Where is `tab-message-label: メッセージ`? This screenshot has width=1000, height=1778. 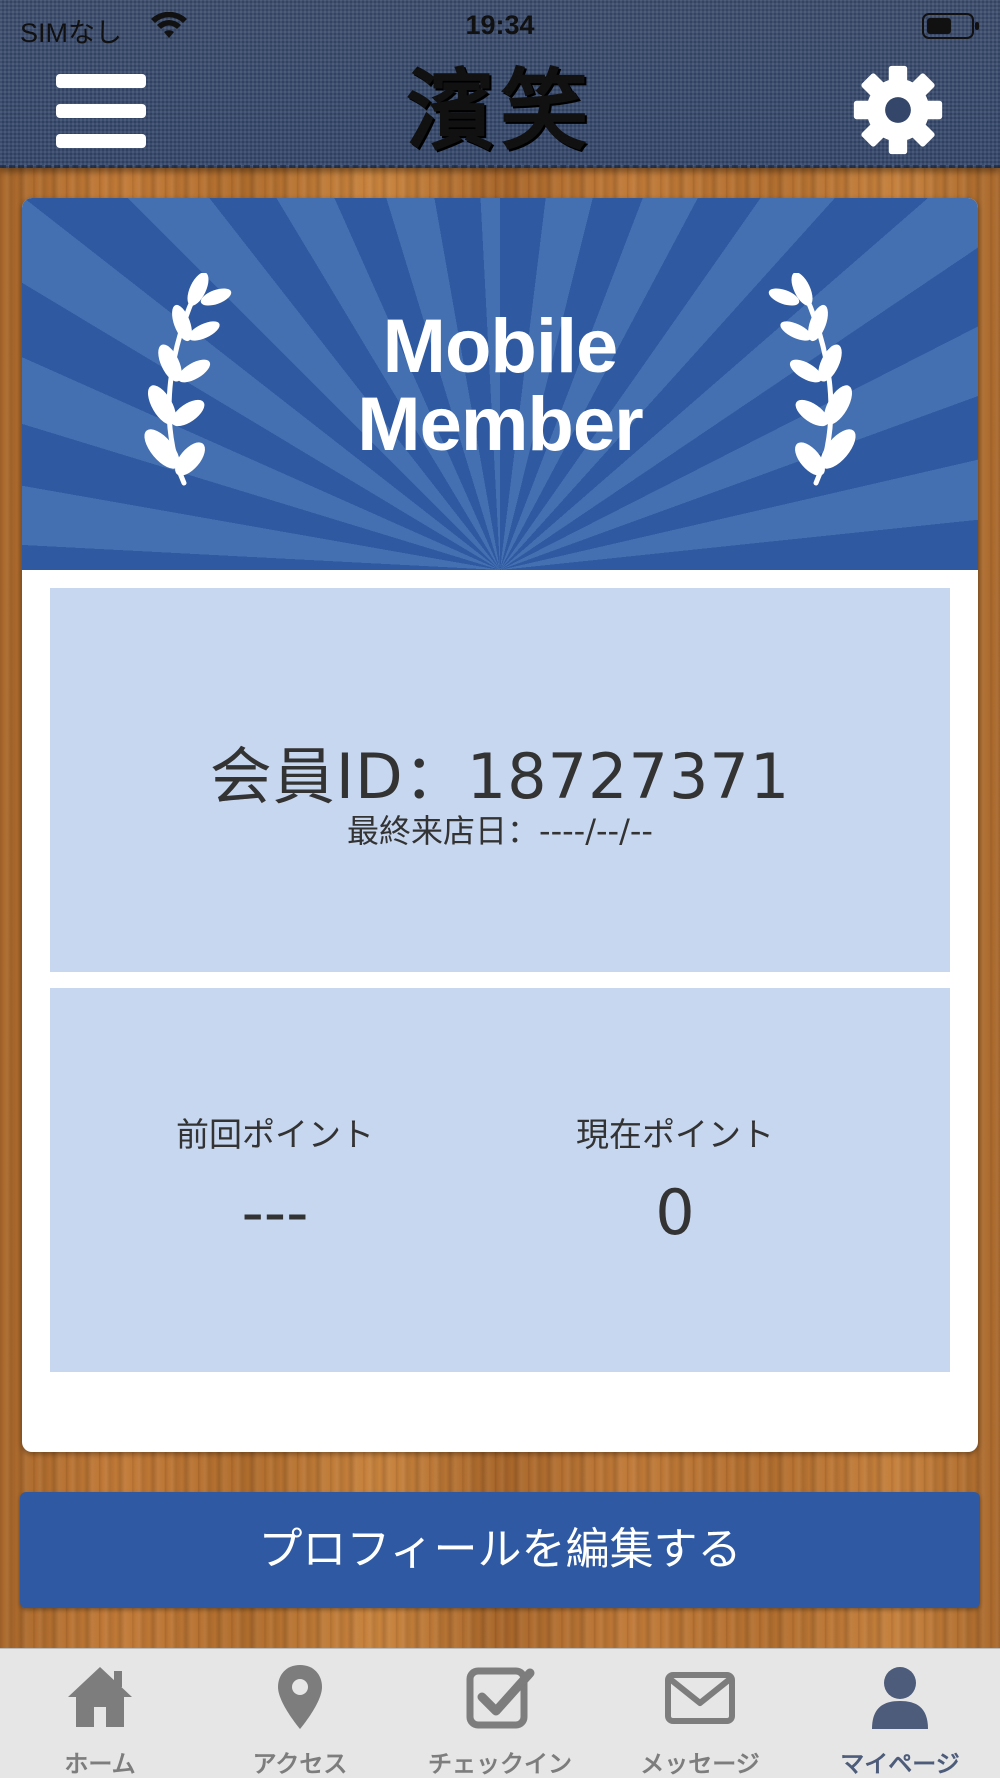 tab-message-label: メッセージ is located at coordinates (700, 1764).